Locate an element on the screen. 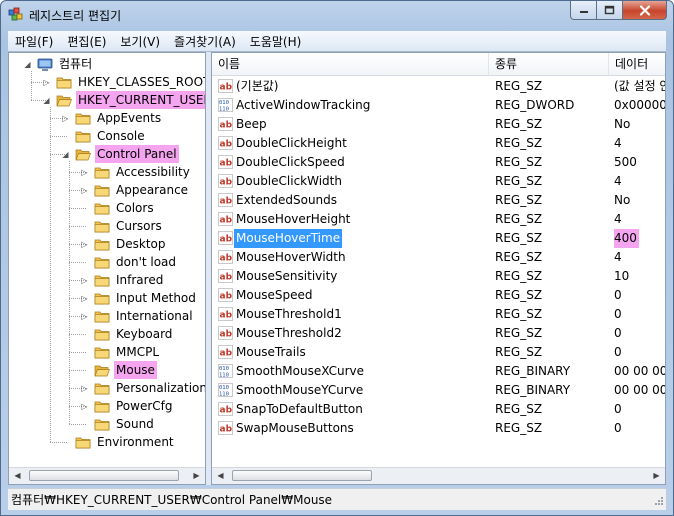  resize-grip-icon is located at coordinates (658, 502).